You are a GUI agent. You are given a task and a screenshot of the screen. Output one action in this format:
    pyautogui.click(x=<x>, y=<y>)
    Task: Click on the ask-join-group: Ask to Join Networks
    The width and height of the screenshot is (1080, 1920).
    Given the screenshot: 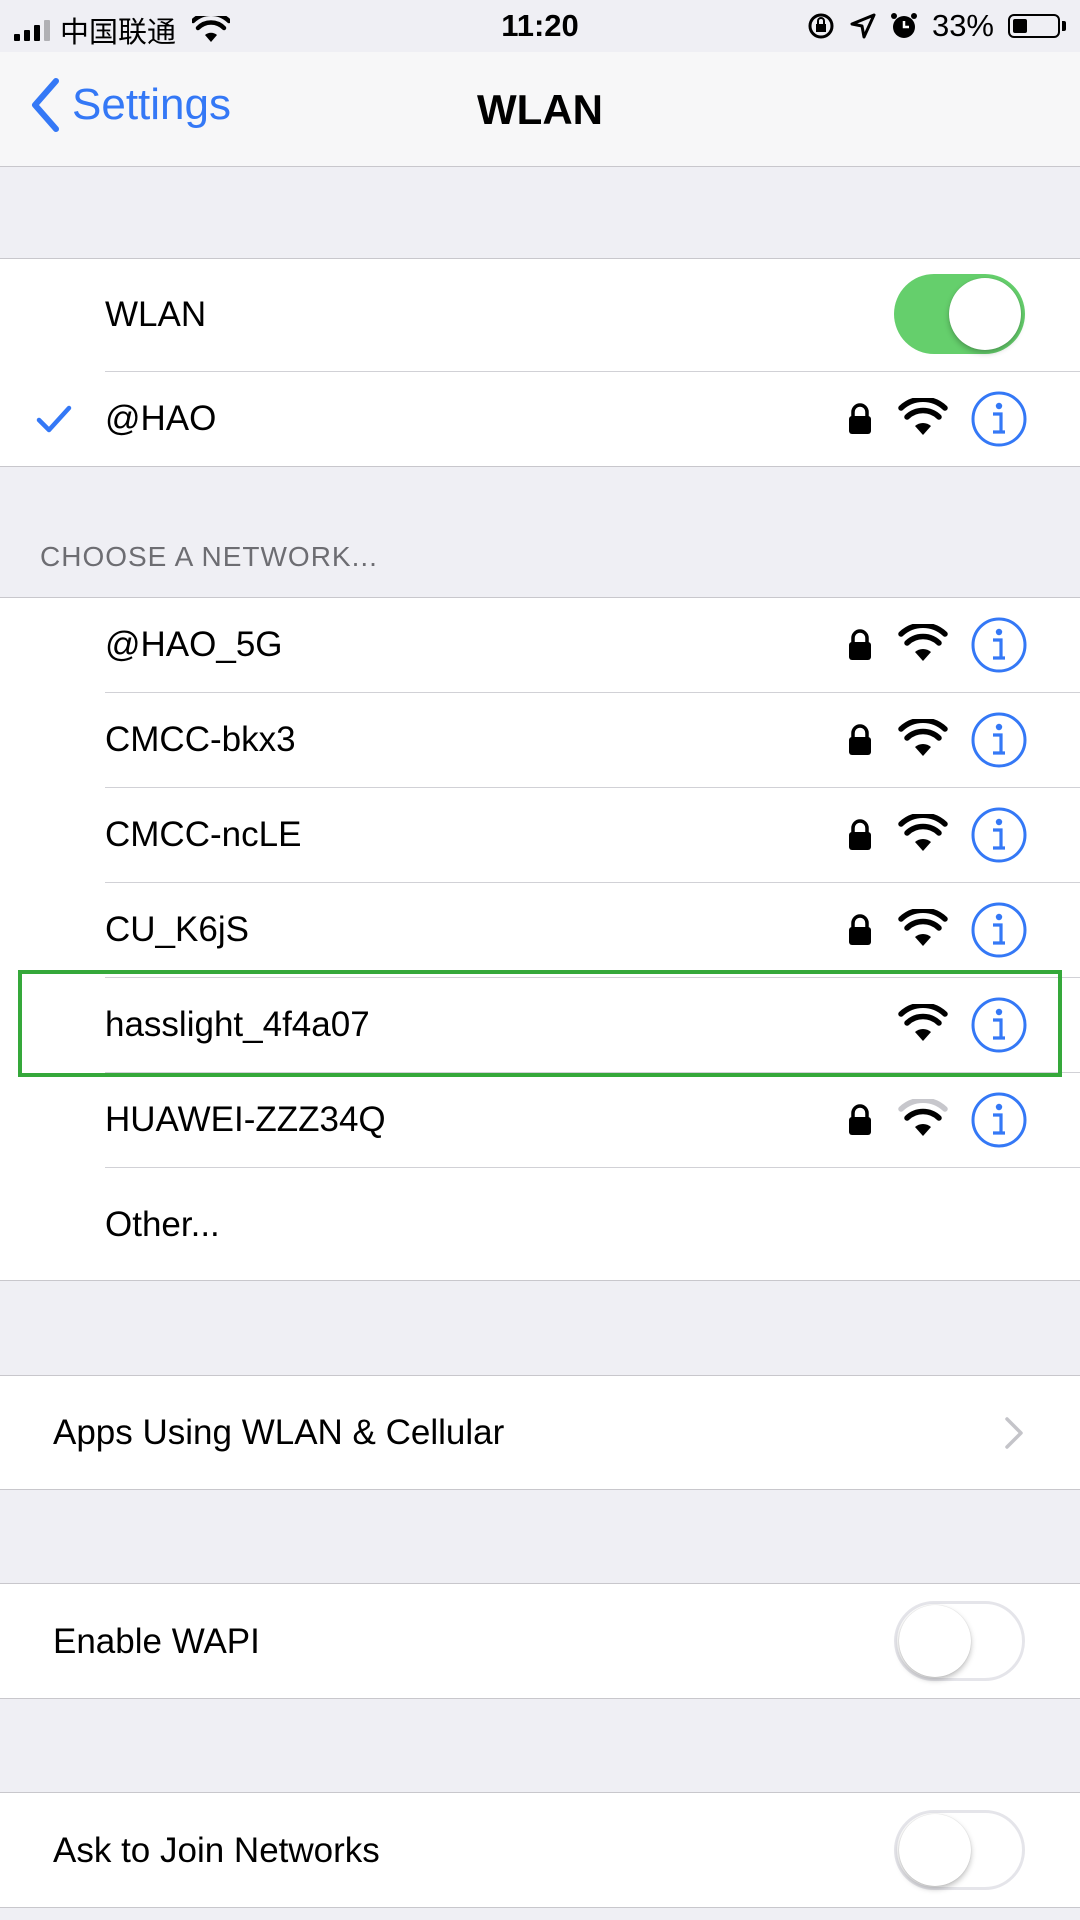 What is the action you would take?
    pyautogui.click(x=540, y=1850)
    